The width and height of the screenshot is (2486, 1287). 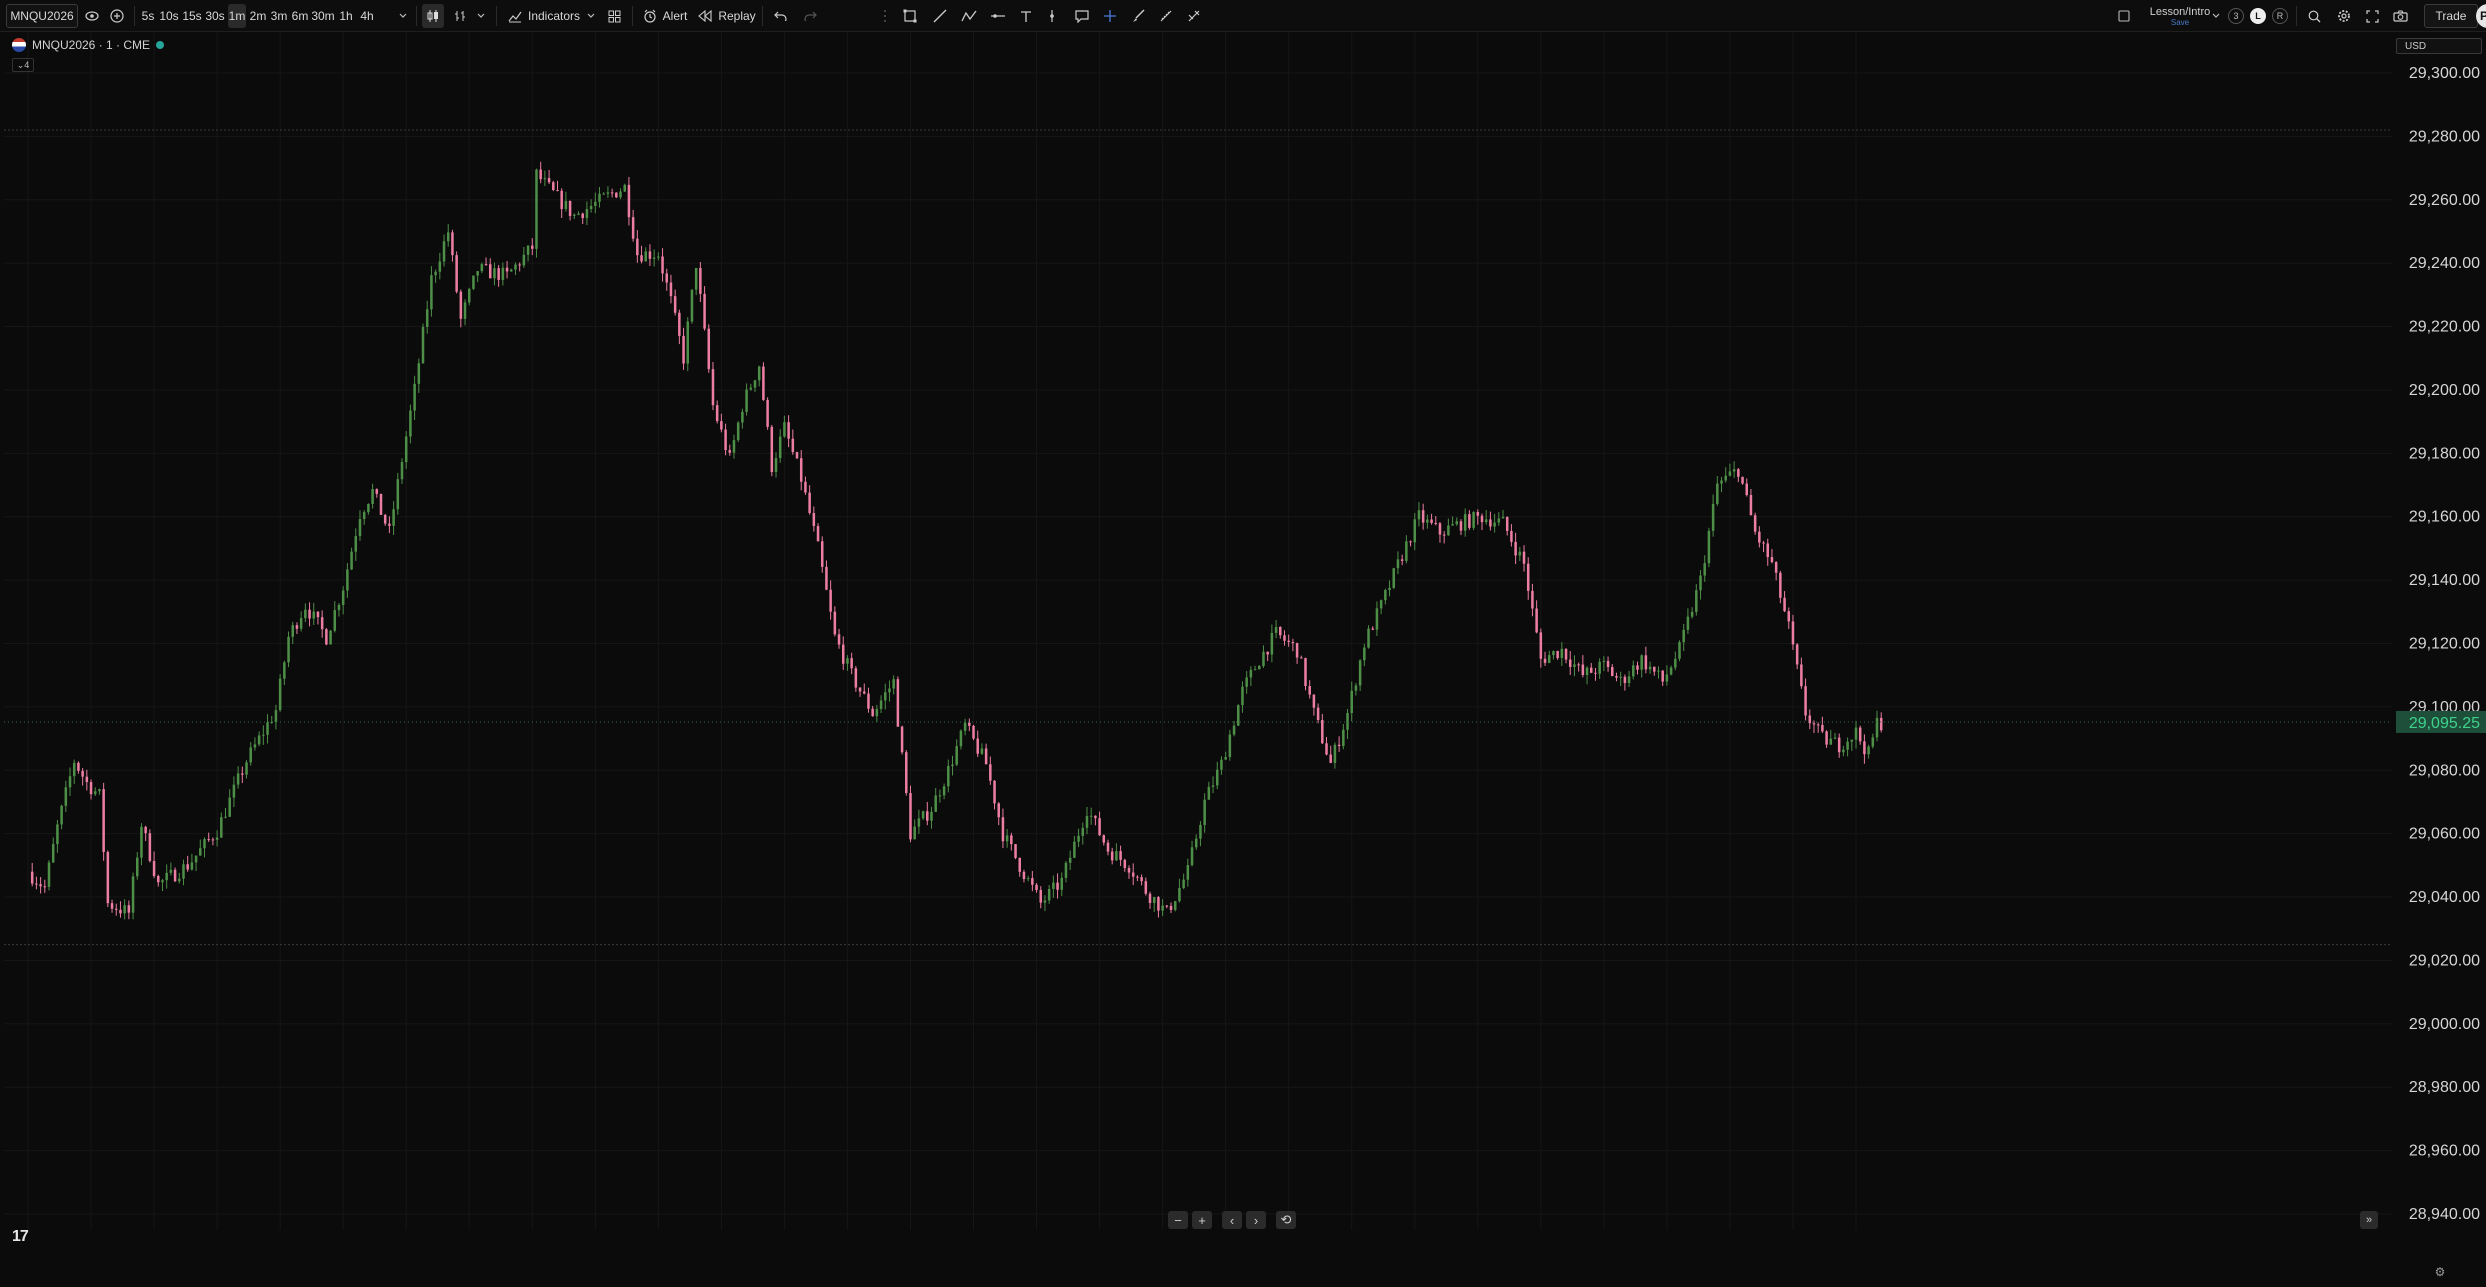 I want to click on ruler-tool-icon, so click(x=1166, y=16).